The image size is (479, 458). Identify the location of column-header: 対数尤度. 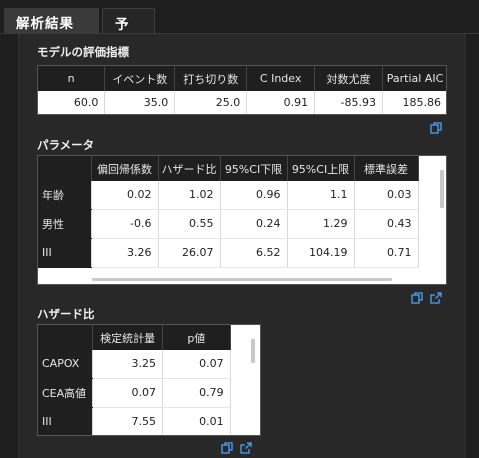
(348, 78).